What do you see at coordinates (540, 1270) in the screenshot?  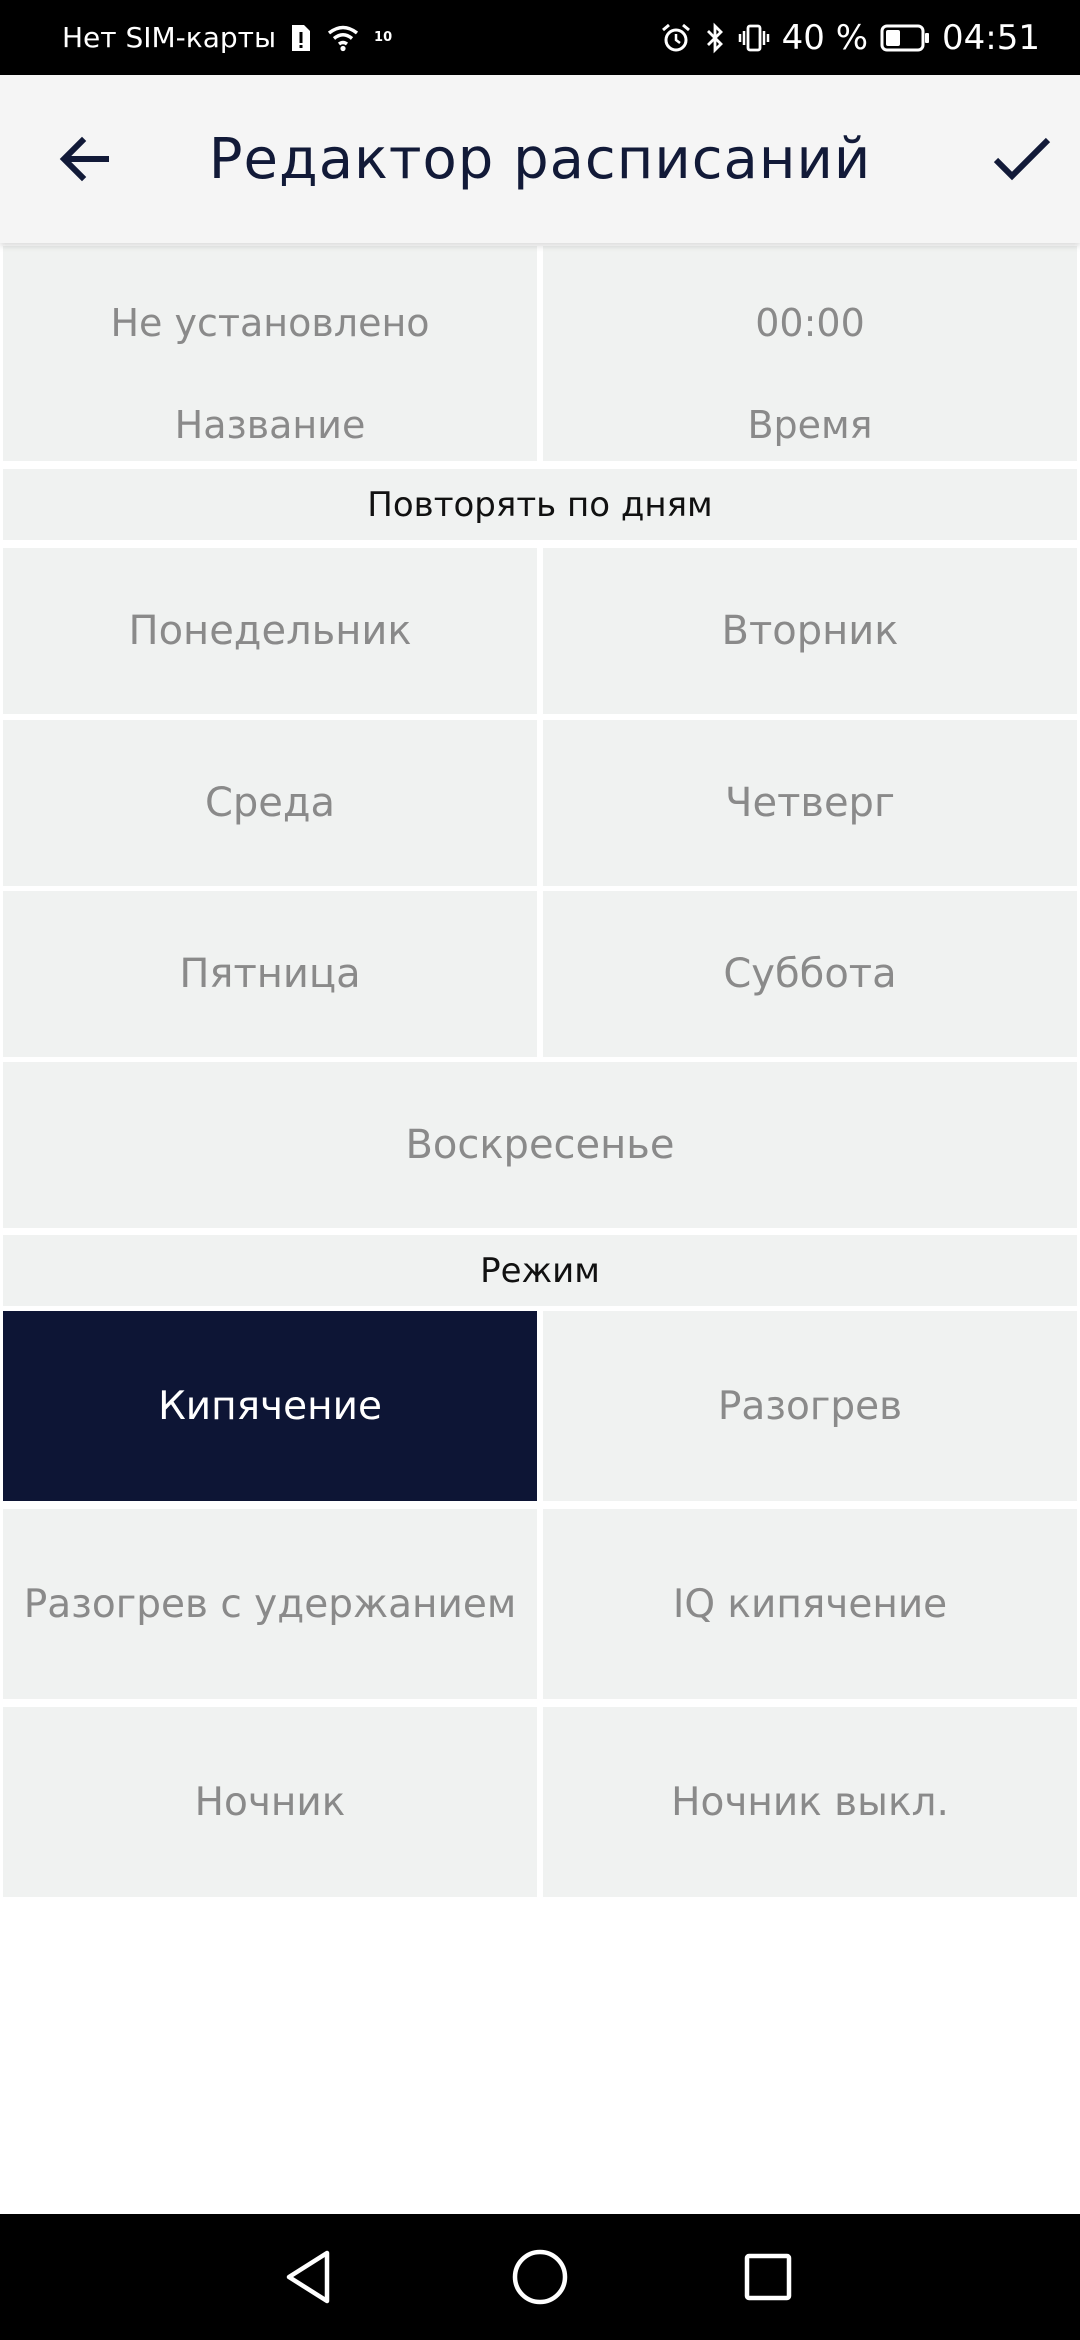 I see `mode-section-label: Режим` at bounding box center [540, 1270].